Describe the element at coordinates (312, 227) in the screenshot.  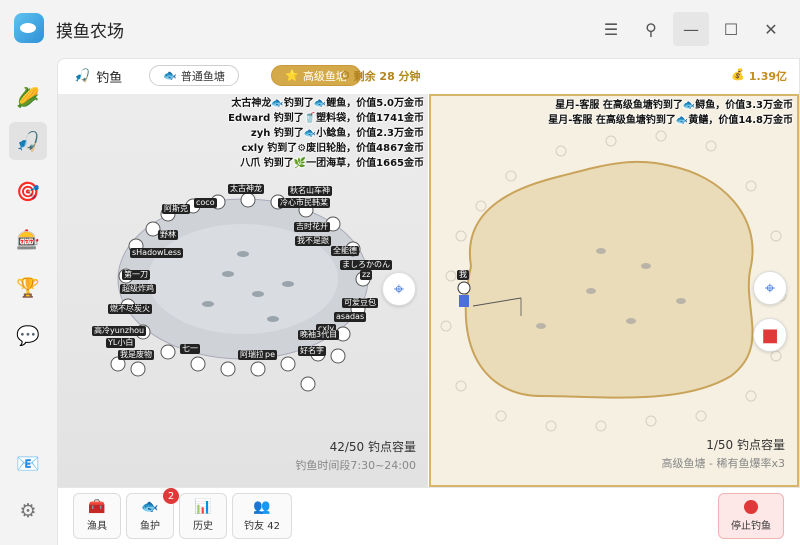
I see `player-tag: 吉时花开` at that location.